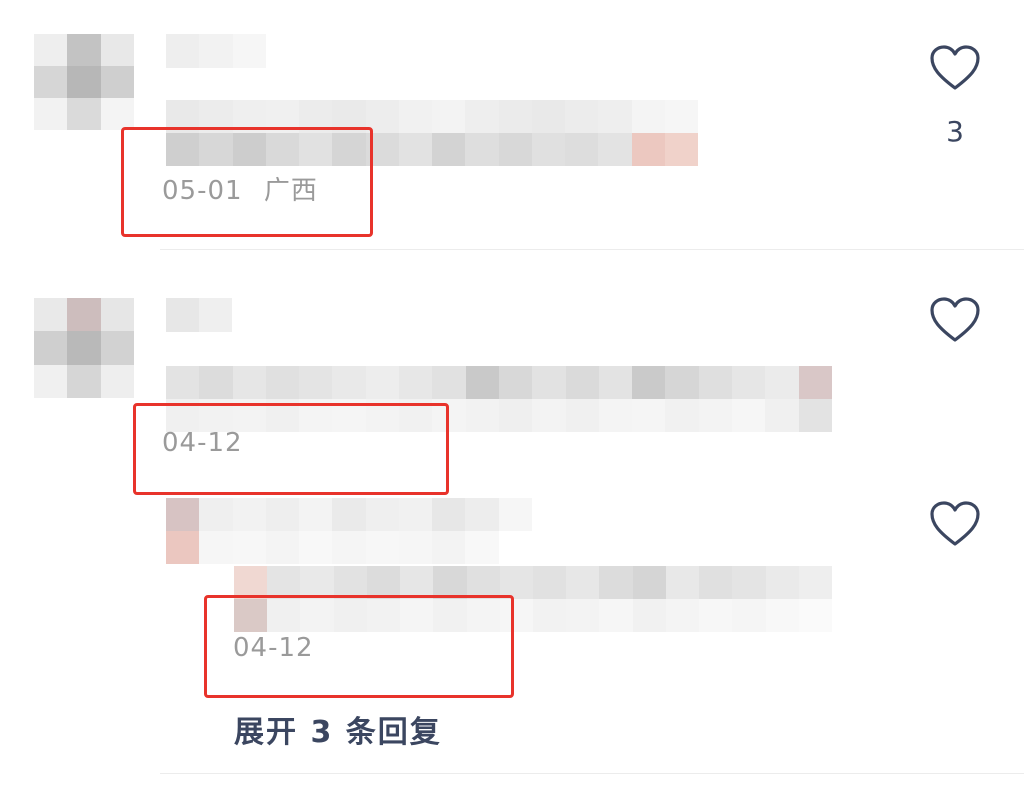  I want to click on comment-meta: 04-12, so click(202, 443).